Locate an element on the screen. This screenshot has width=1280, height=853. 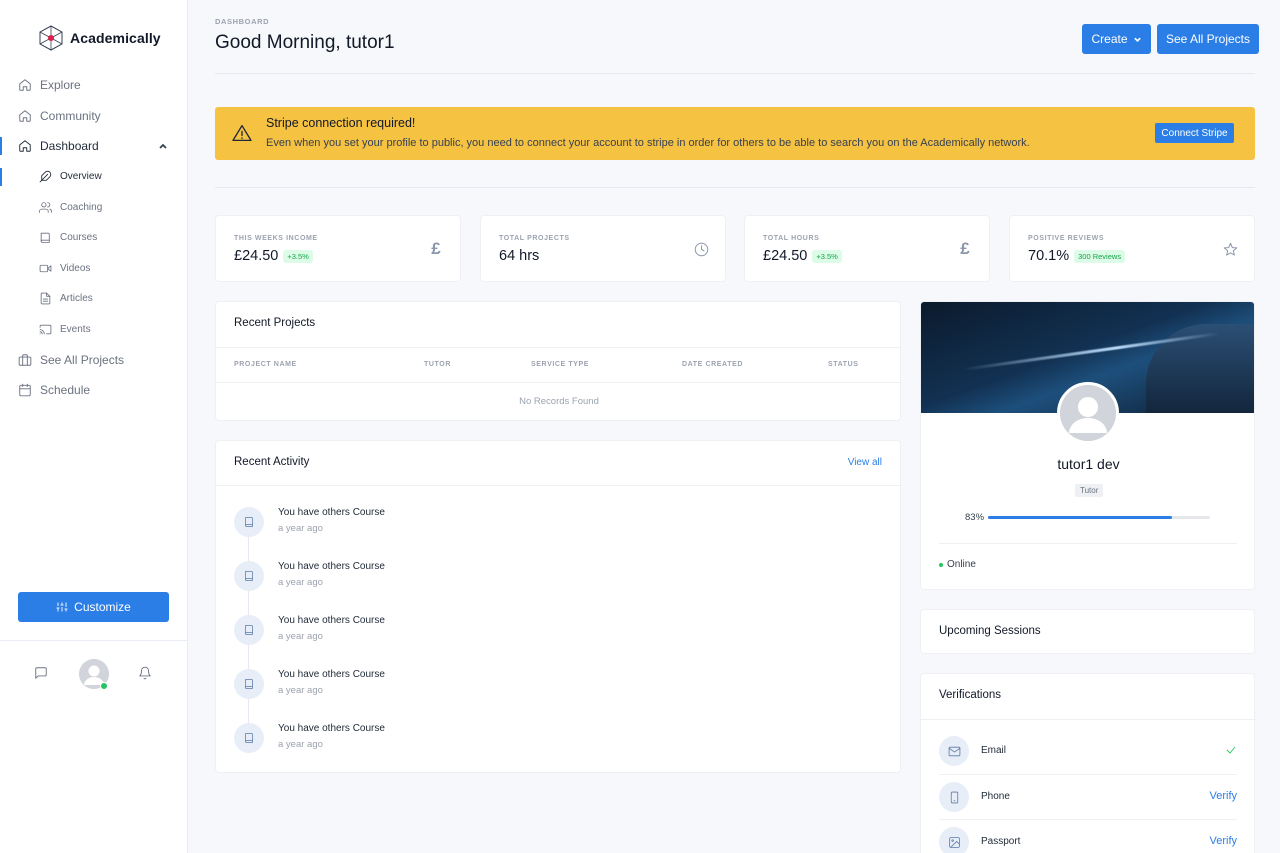
app-logo: Academically is located at coordinates (99, 38).